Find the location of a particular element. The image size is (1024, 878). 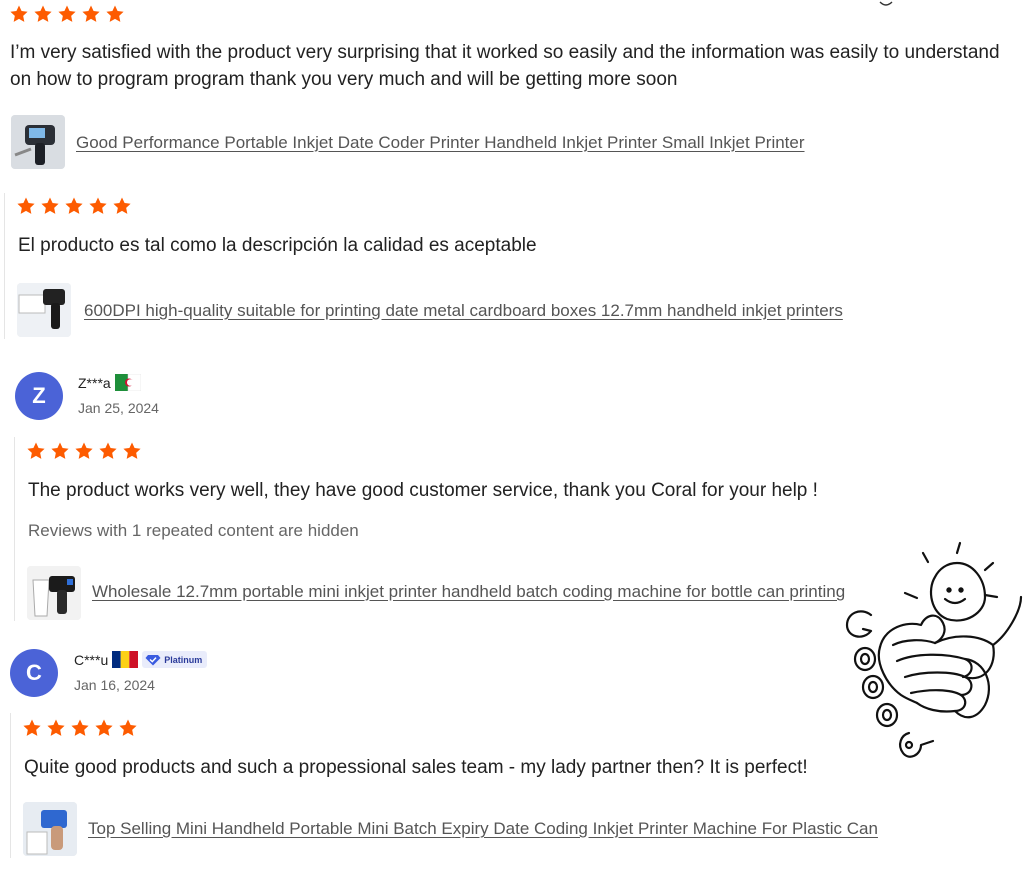

avatar-initial: C is located at coordinates (34, 672).